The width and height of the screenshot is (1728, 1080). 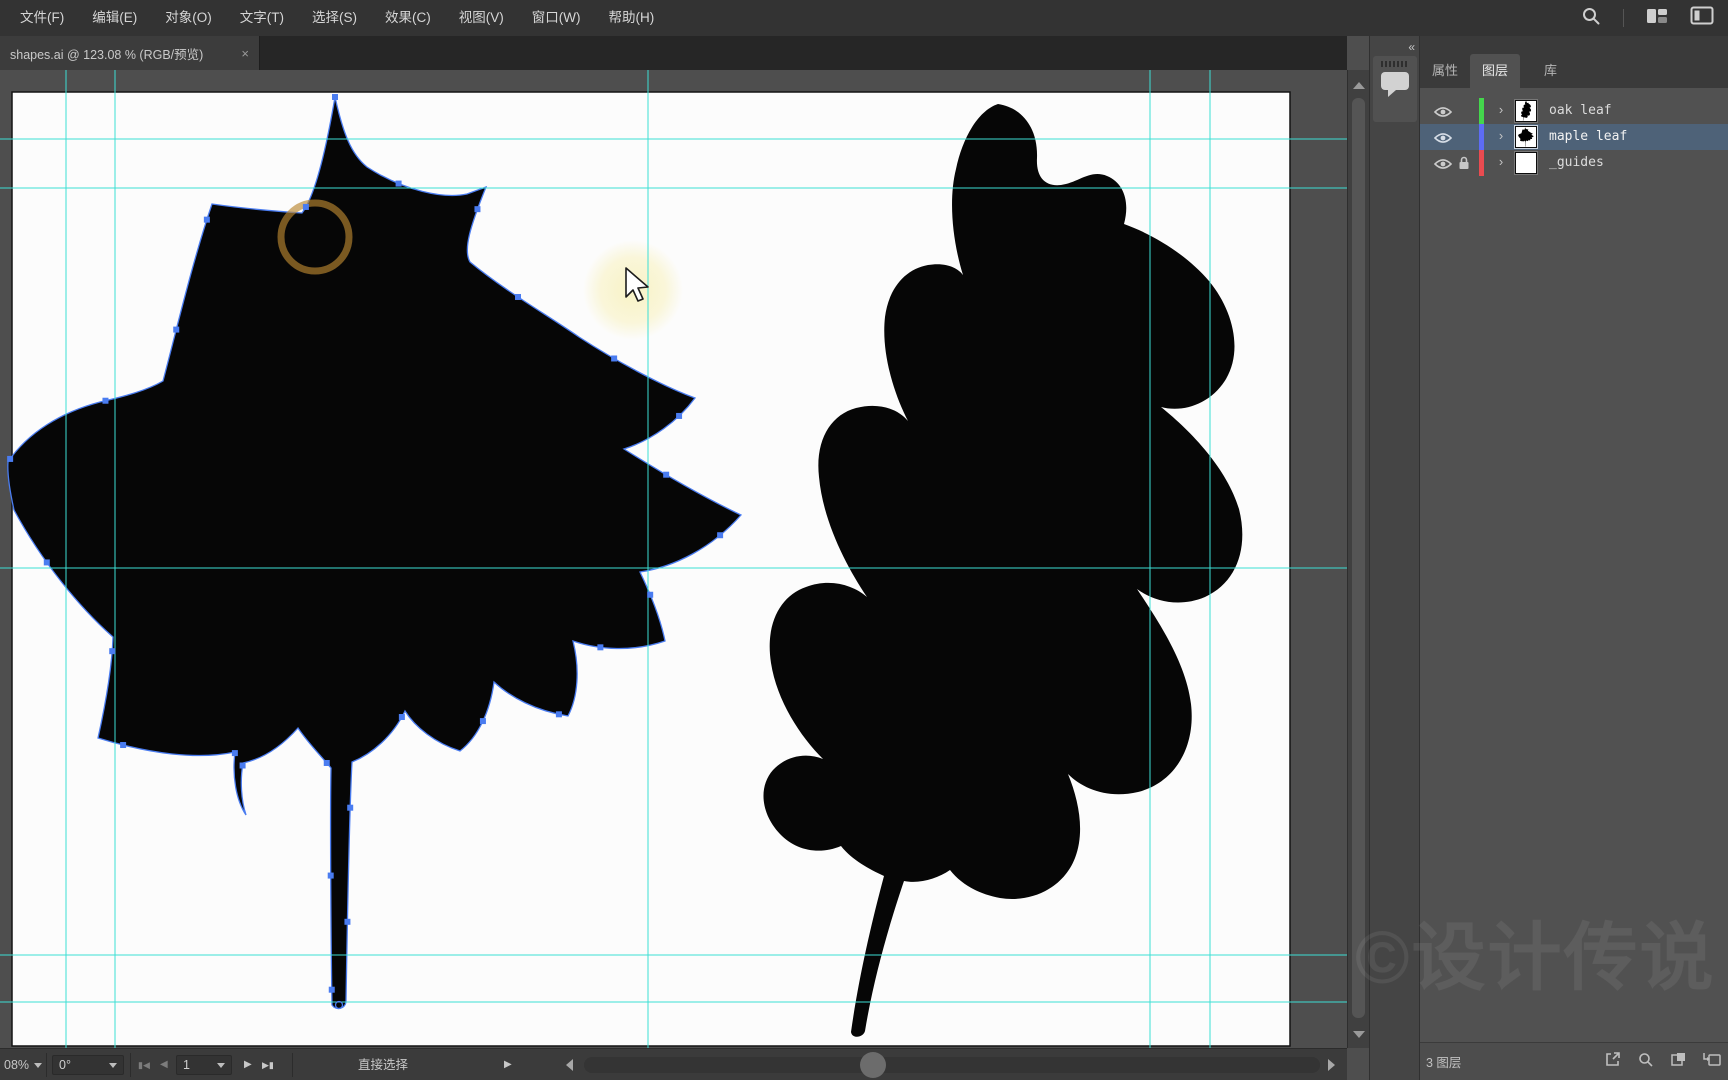 What do you see at coordinates (248, 1064) in the screenshot?
I see `next-artboard-button: ▶` at bounding box center [248, 1064].